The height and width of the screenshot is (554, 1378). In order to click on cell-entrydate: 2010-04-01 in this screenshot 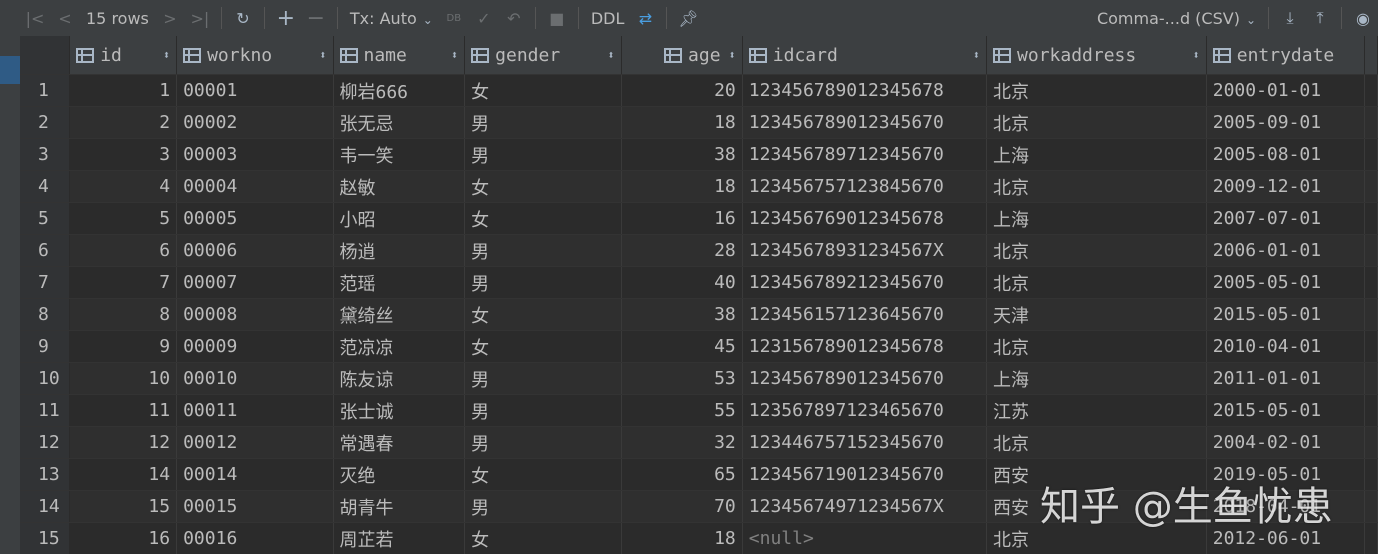, I will do `click(1286, 346)`.